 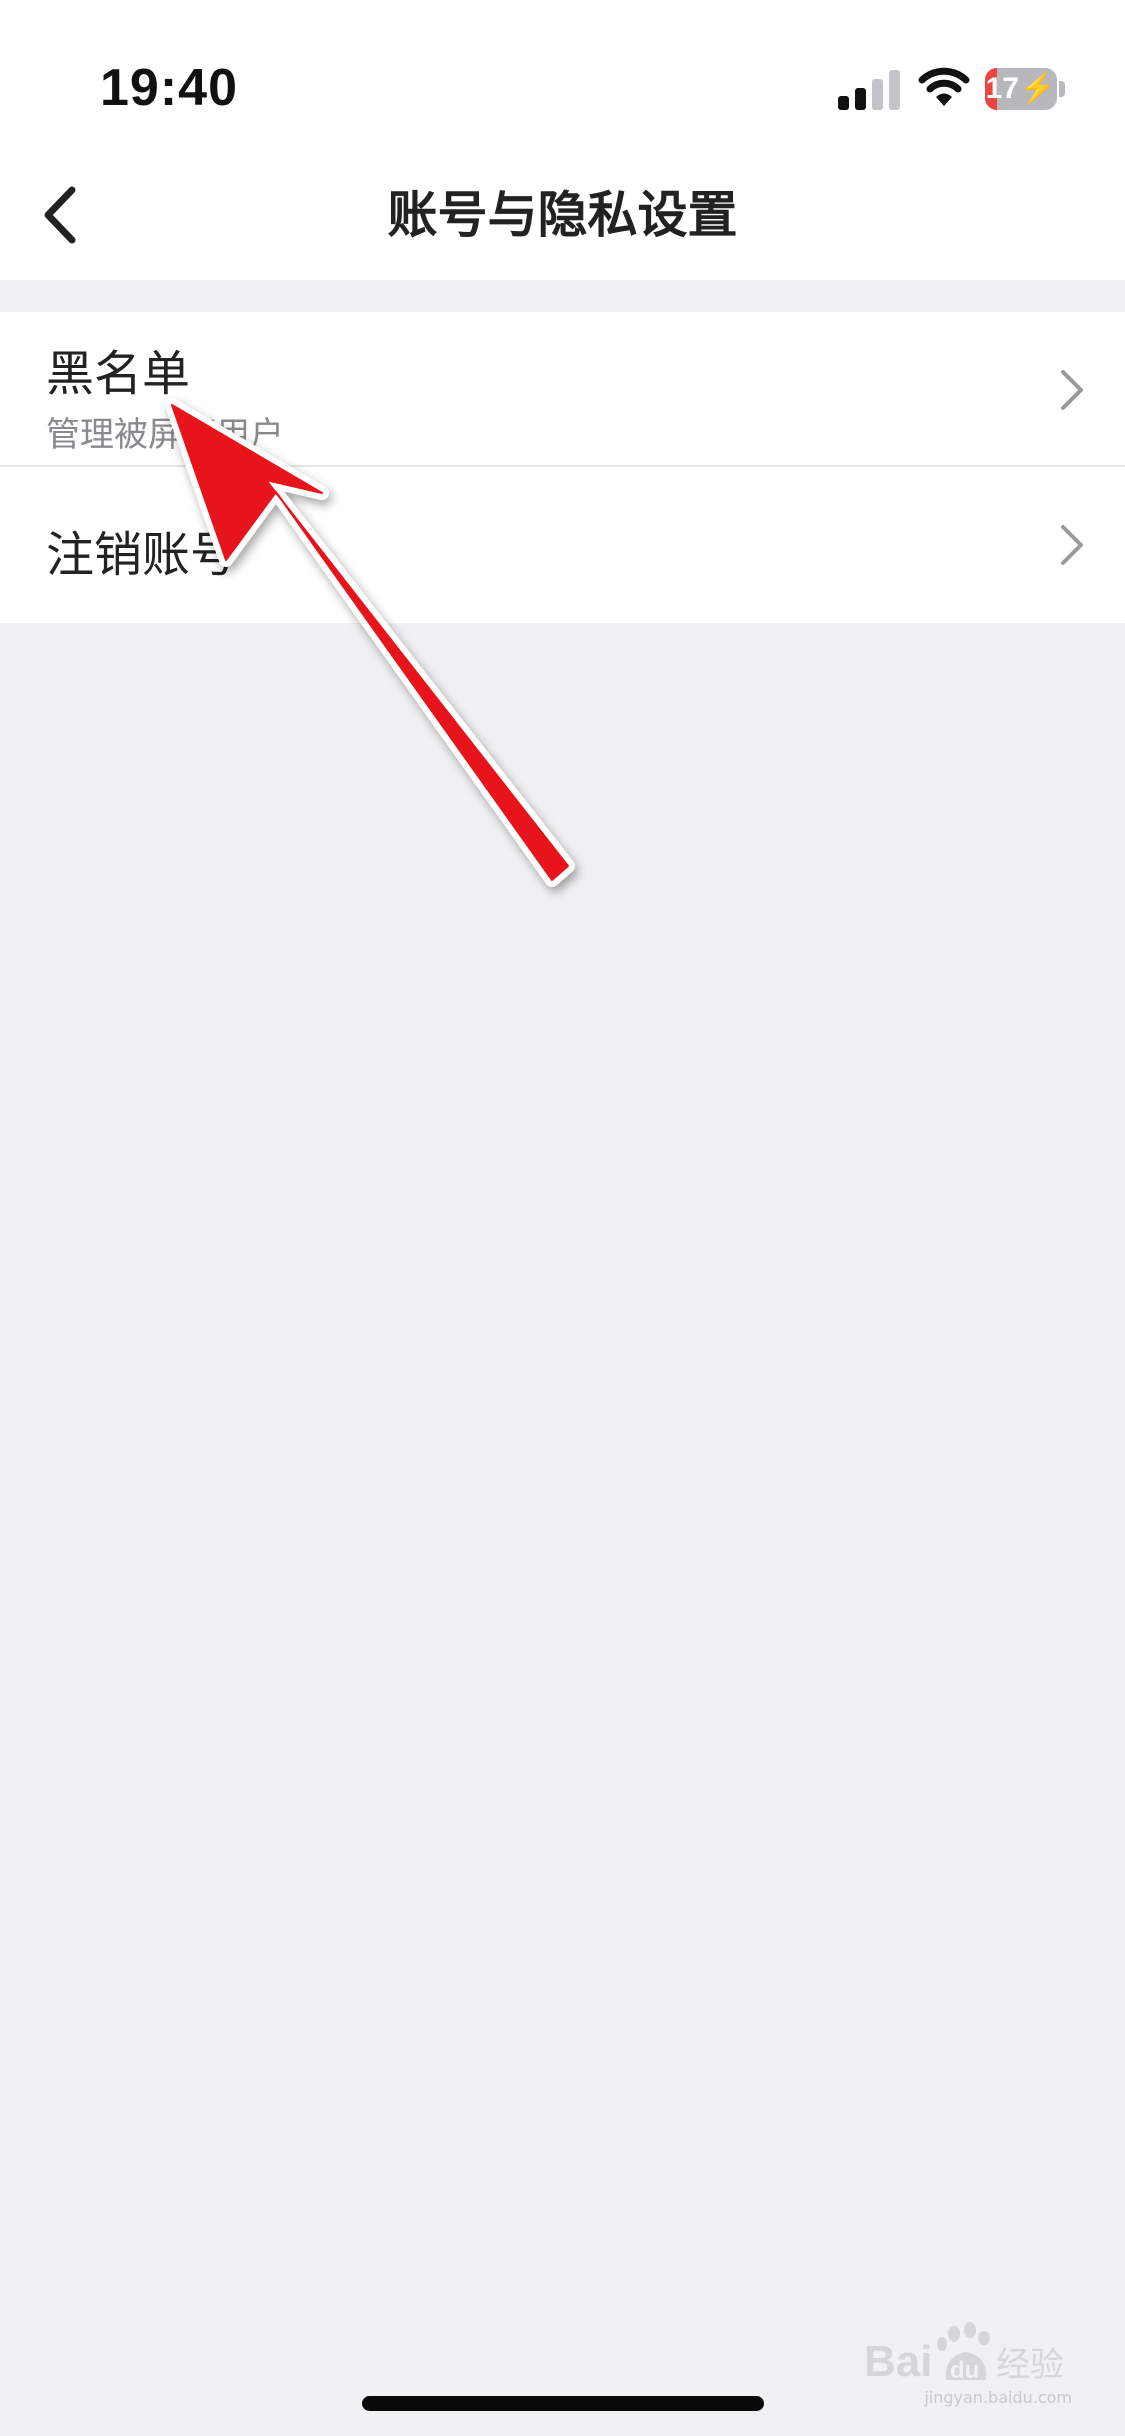 What do you see at coordinates (563, 2403) in the screenshot?
I see `home-indicator` at bounding box center [563, 2403].